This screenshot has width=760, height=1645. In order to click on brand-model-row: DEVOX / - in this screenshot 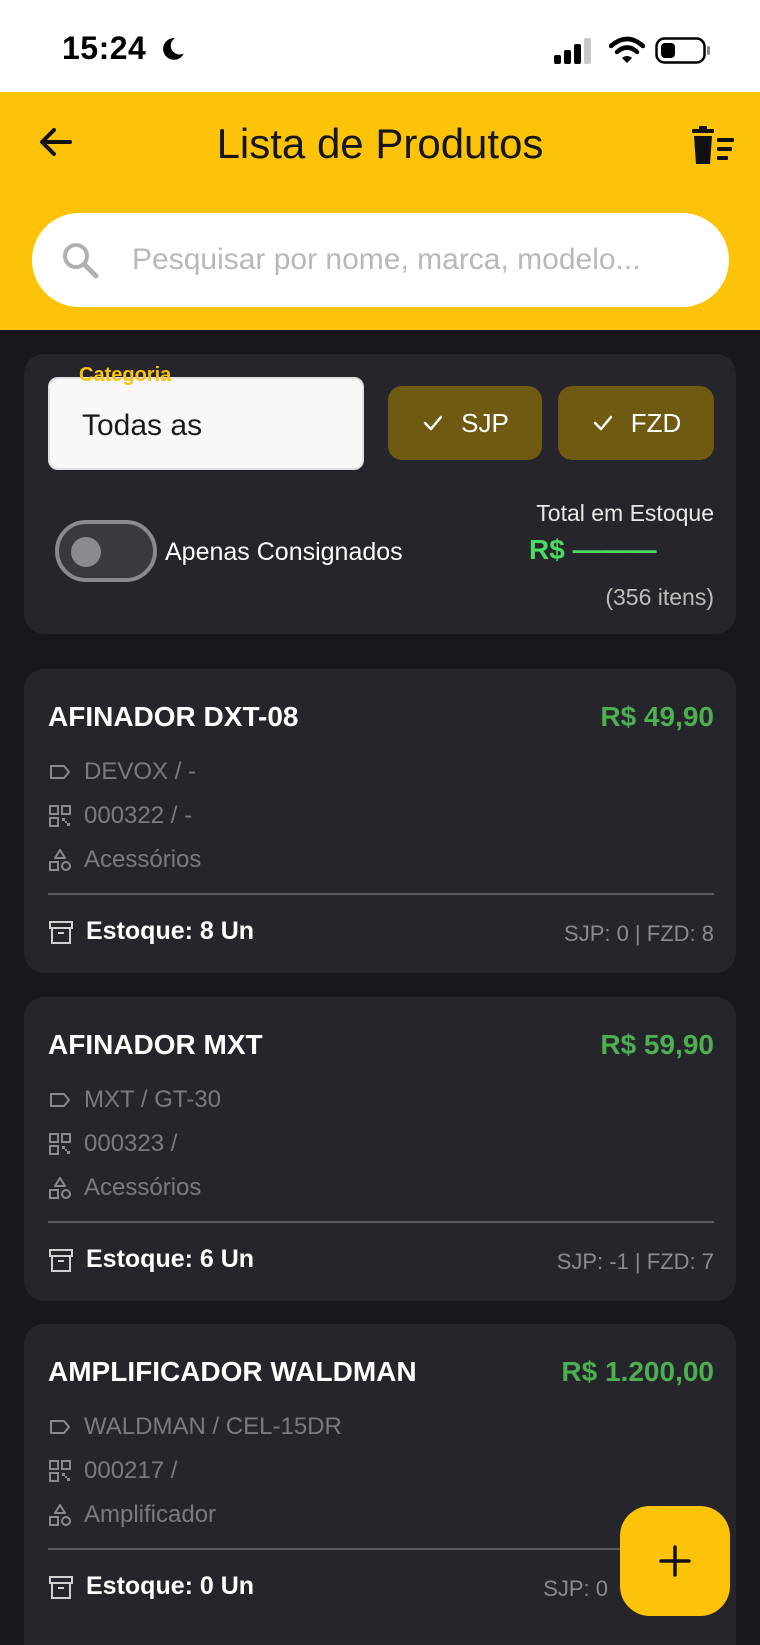, I will do `click(122, 772)`.